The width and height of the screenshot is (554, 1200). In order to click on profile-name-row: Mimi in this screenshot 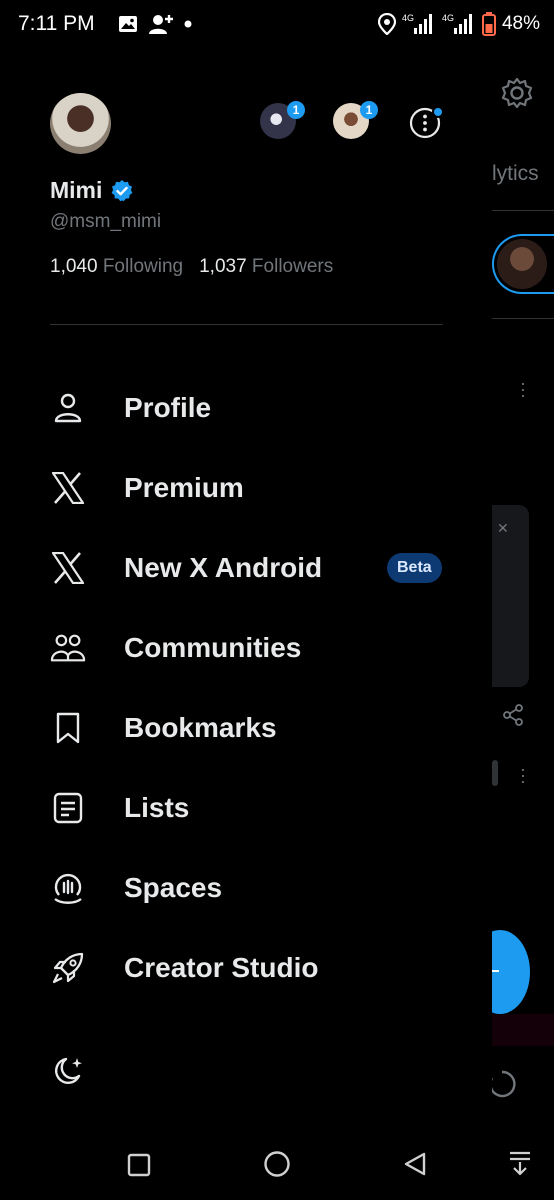, I will do `click(92, 190)`.